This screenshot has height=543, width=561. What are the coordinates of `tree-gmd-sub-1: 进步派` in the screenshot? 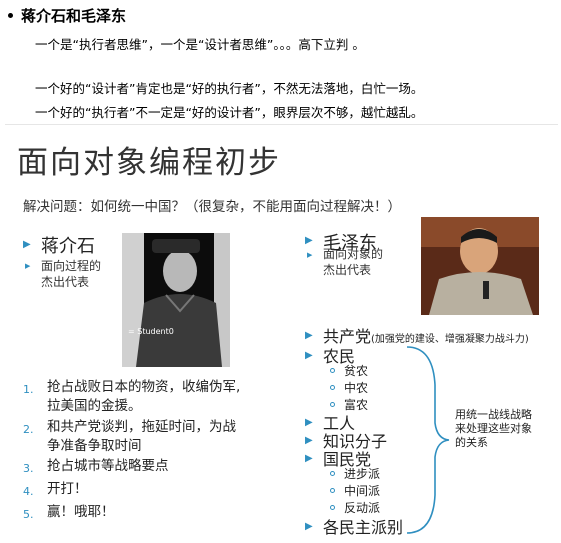 It's located at (362, 474).